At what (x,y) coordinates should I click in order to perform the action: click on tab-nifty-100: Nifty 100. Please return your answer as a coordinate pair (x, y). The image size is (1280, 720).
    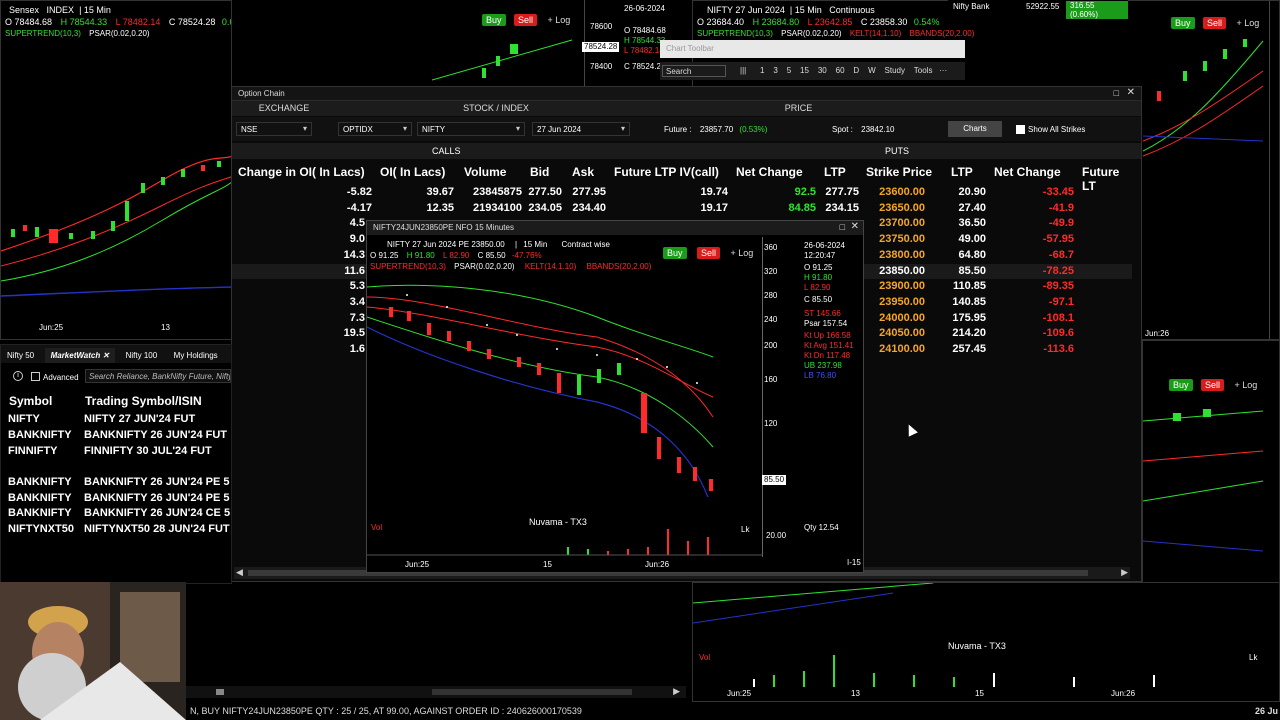
    Looking at the image, I should click on (142, 355).